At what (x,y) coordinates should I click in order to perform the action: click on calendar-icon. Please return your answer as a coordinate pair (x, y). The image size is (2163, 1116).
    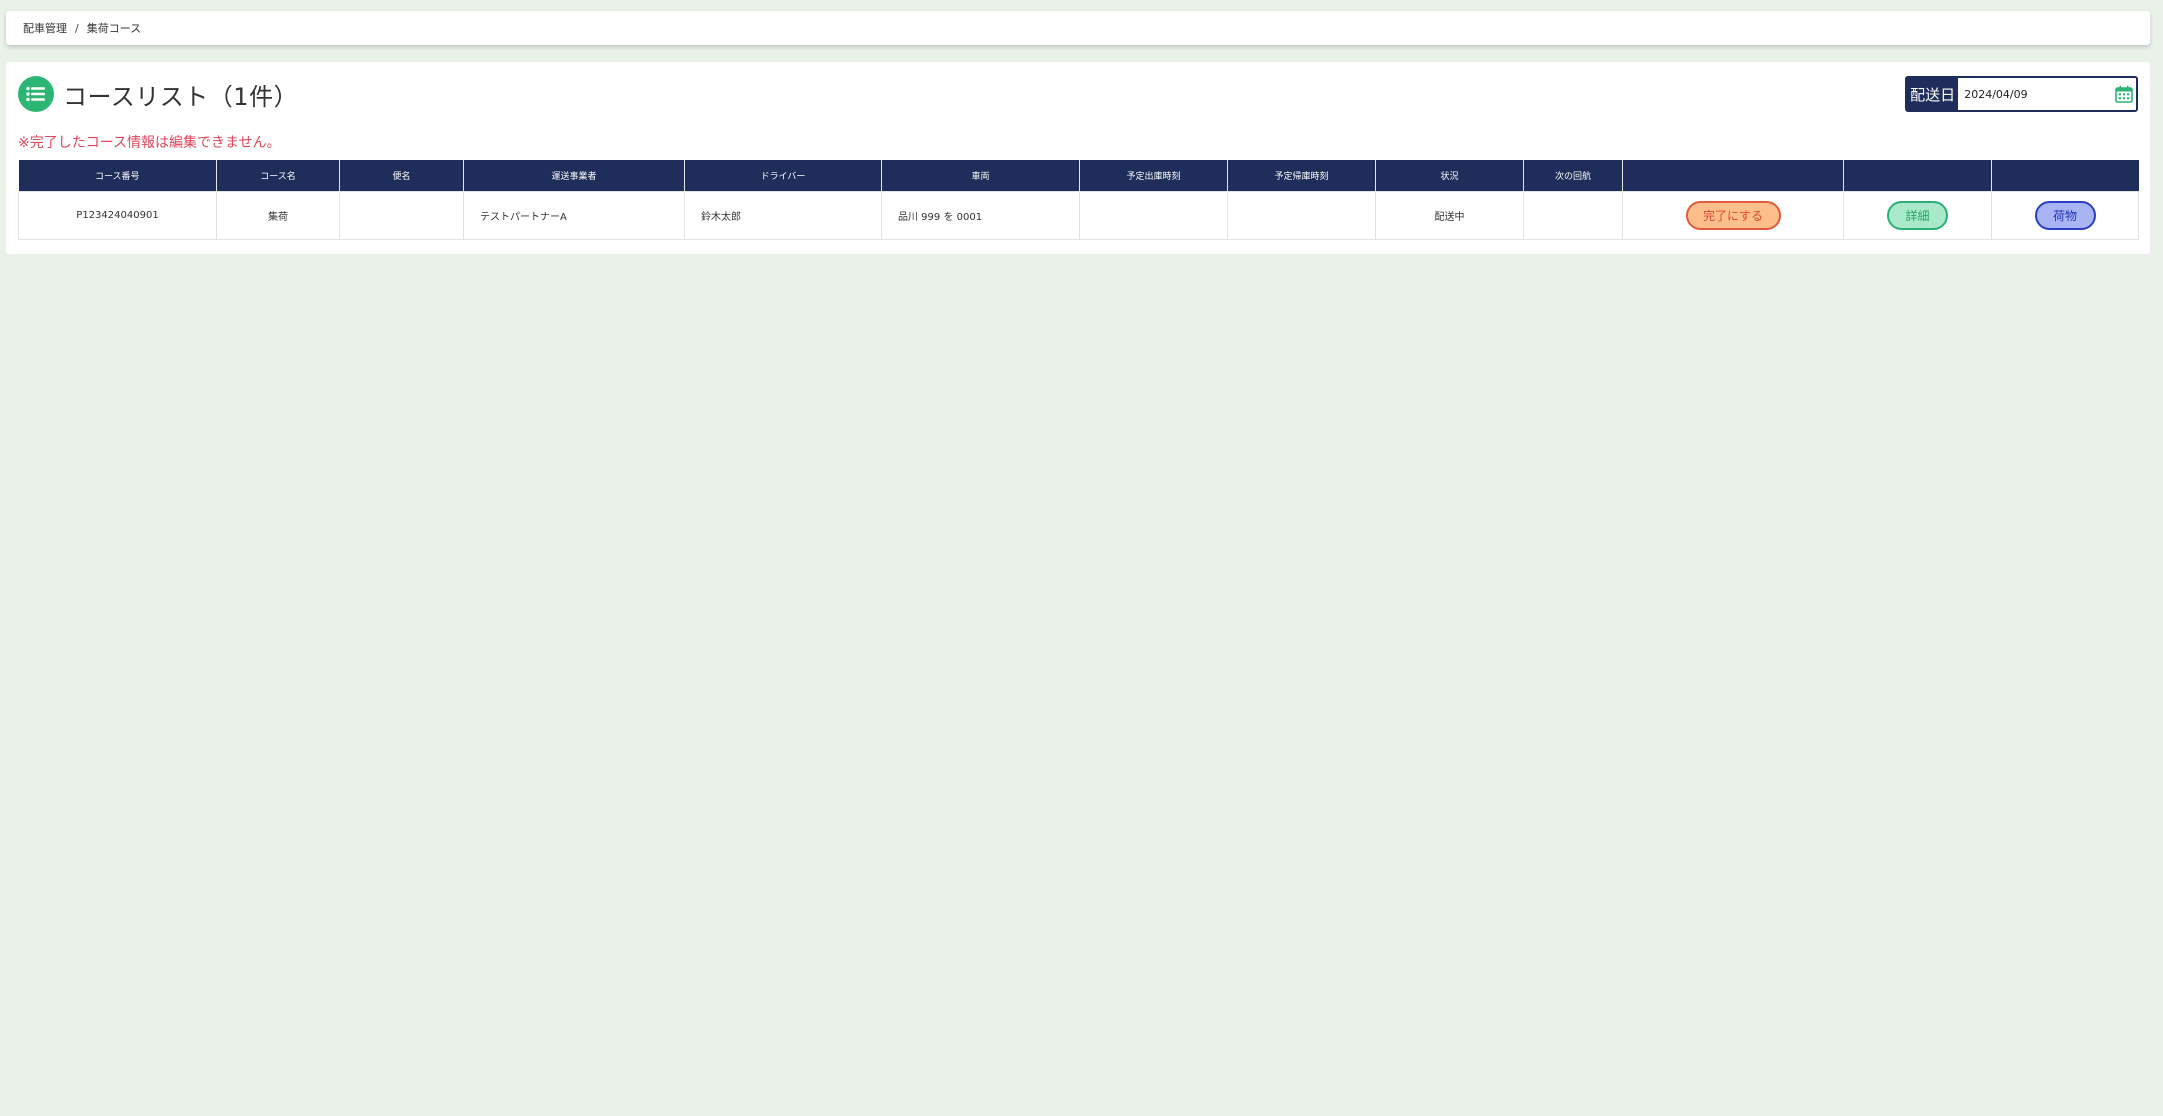
    Looking at the image, I should click on (2123, 94).